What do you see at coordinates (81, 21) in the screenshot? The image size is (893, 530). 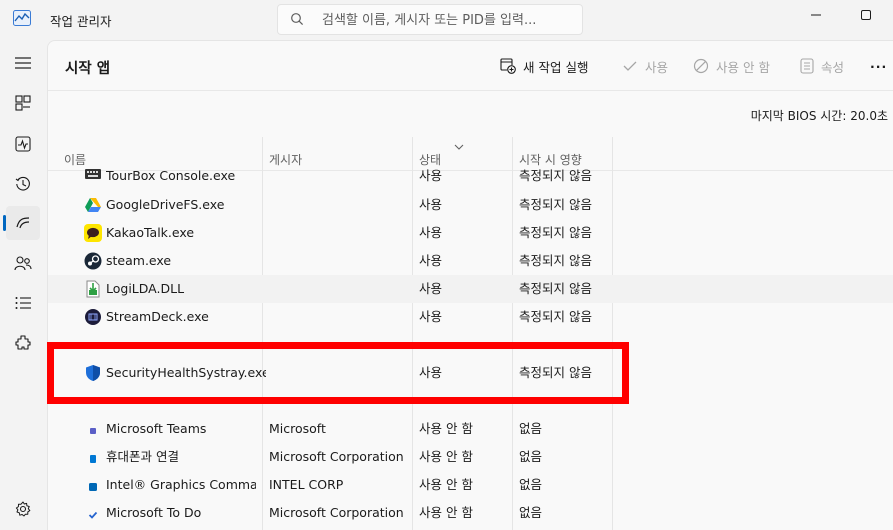 I see `window-title: 작업 관리자` at bounding box center [81, 21].